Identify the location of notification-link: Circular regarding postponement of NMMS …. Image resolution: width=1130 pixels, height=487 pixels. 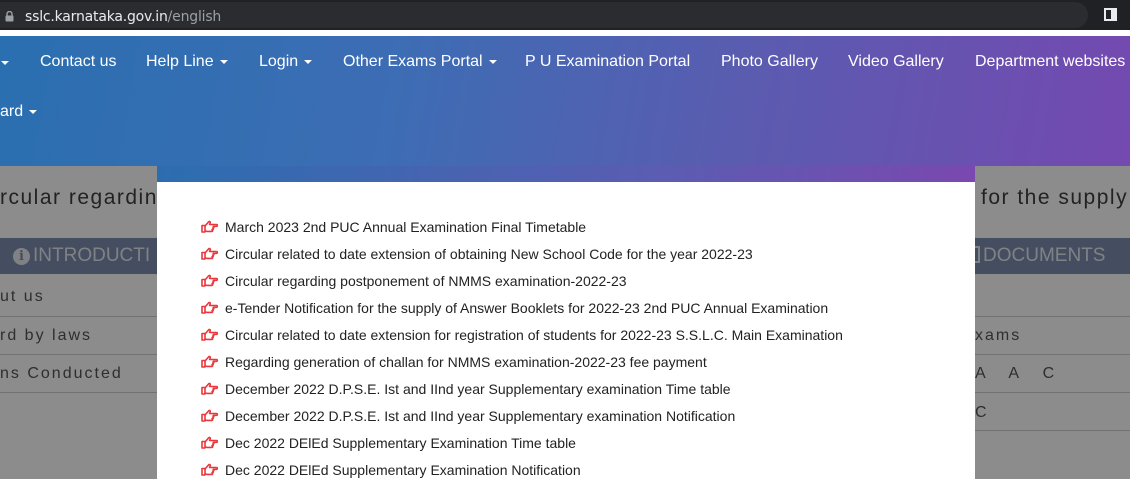
(426, 281).